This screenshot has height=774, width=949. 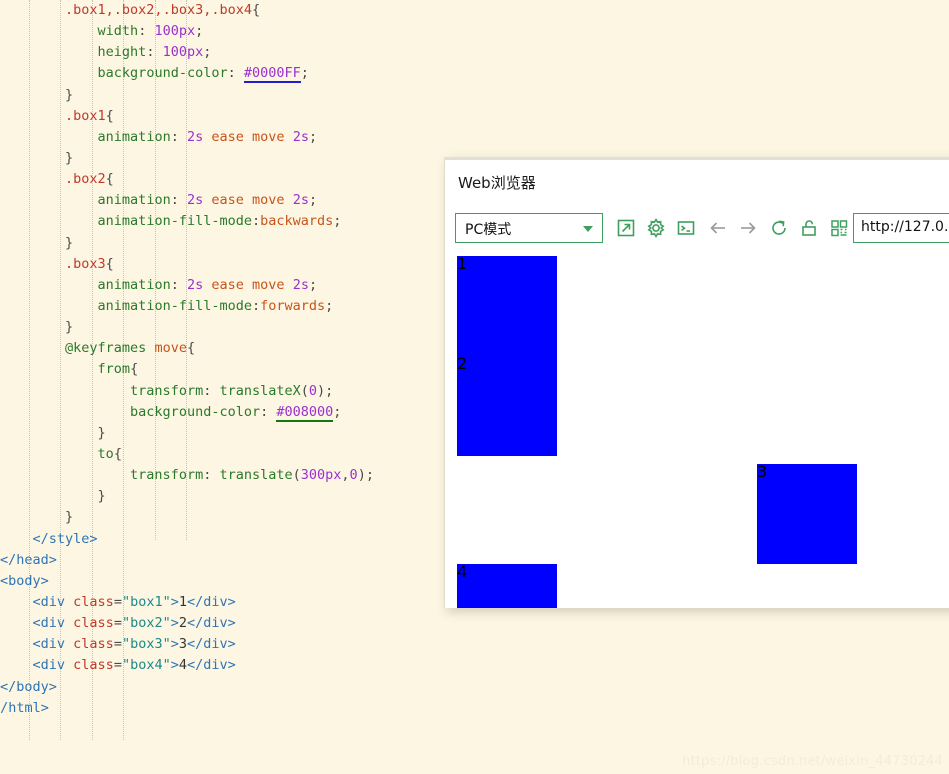 I want to click on code-line: <div class="box3">3</div>, so click(x=187, y=644).